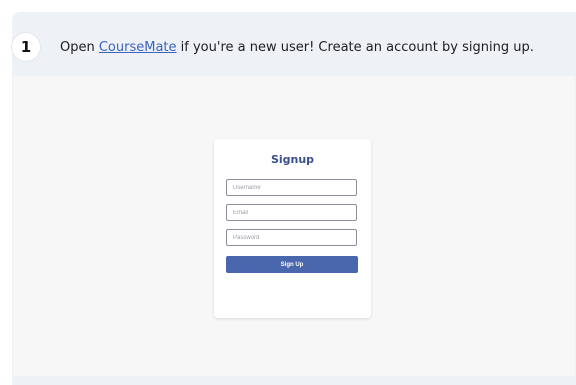  What do you see at coordinates (292, 159) in the screenshot?
I see `signup-title: Signup` at bounding box center [292, 159].